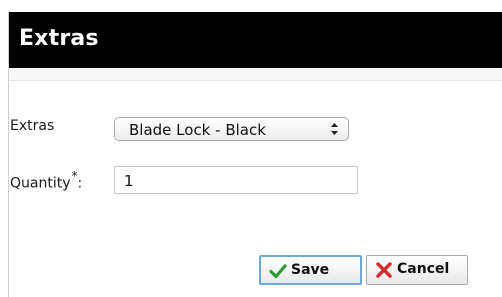 The height and width of the screenshot is (297, 502). I want to click on quantity-label: Quantity*:, so click(46, 180).